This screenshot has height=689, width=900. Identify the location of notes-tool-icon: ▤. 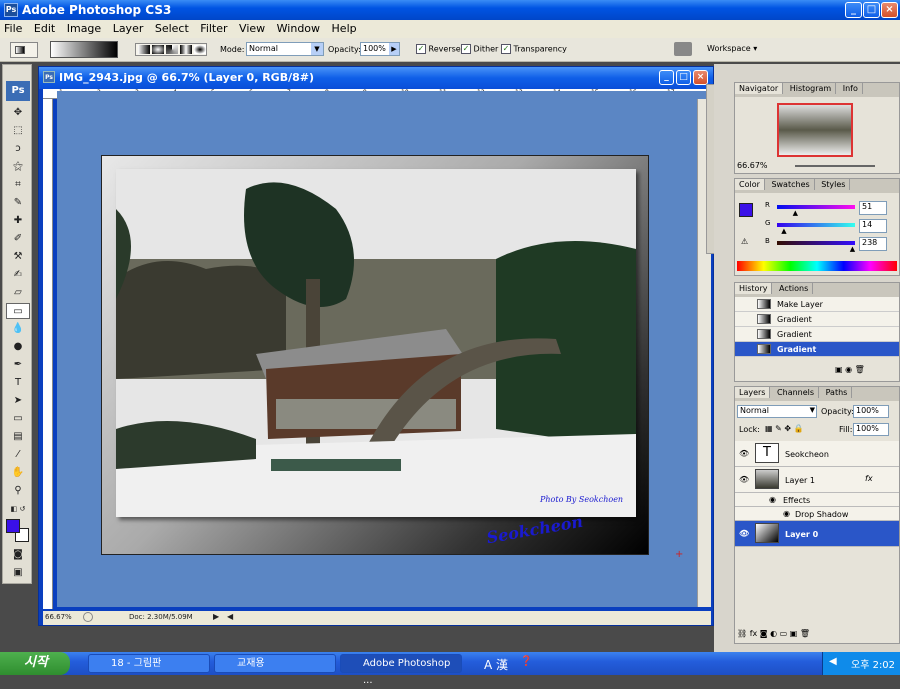
(18, 437).